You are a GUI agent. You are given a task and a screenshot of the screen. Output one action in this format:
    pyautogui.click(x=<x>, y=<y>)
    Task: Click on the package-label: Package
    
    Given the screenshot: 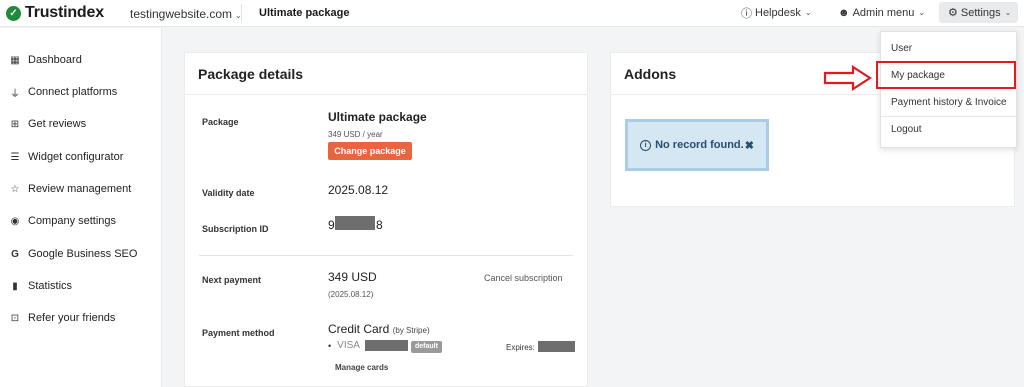 What is the action you would take?
    pyautogui.click(x=220, y=122)
    